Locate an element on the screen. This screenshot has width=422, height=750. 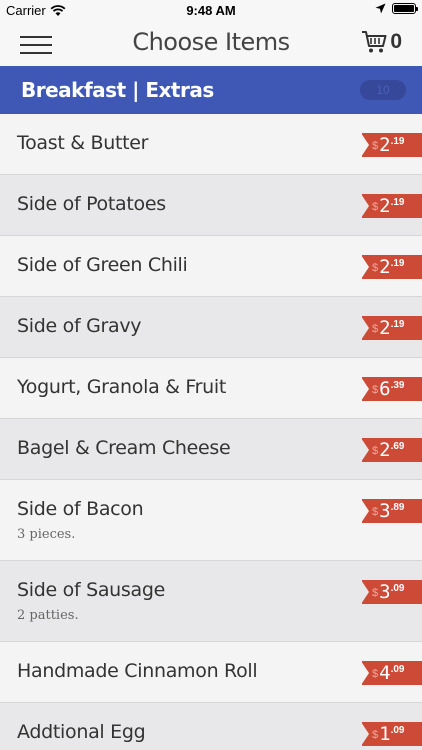
price-dollars: 6 is located at coordinates (384, 389).